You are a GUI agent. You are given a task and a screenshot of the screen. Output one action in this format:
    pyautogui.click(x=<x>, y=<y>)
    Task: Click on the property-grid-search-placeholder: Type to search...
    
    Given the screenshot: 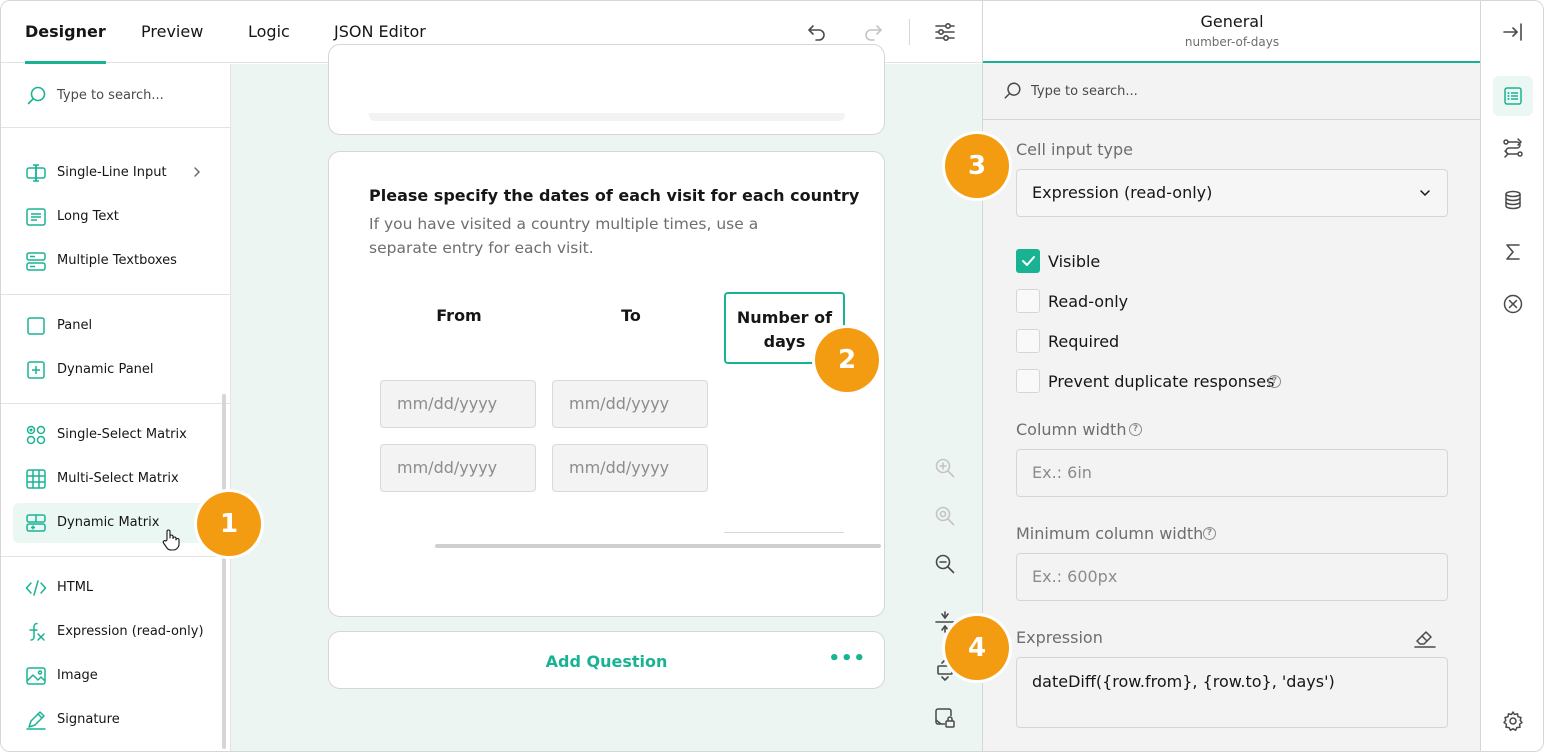 What is the action you would take?
    pyautogui.click(x=1084, y=91)
    